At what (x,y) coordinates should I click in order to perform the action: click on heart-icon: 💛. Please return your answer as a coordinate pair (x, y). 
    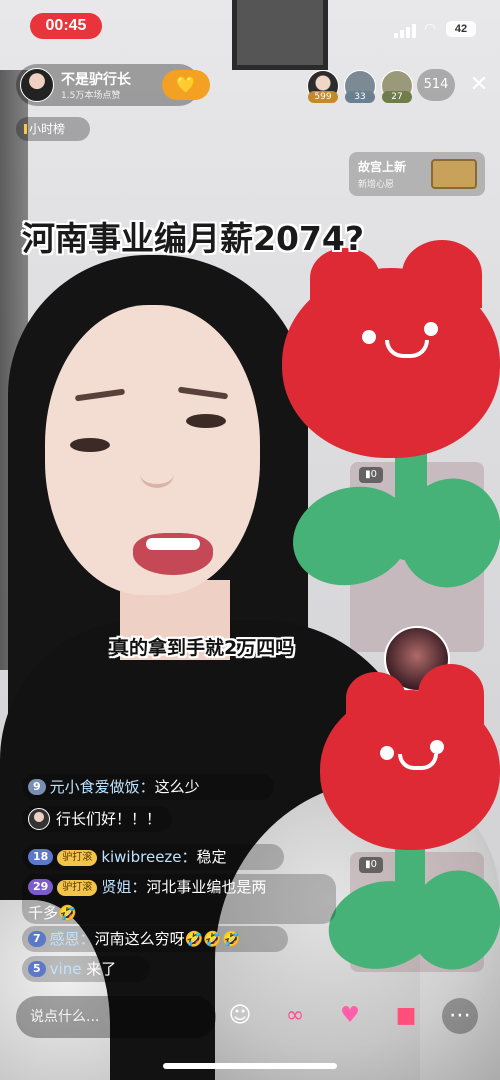
    Looking at the image, I should click on (186, 84).